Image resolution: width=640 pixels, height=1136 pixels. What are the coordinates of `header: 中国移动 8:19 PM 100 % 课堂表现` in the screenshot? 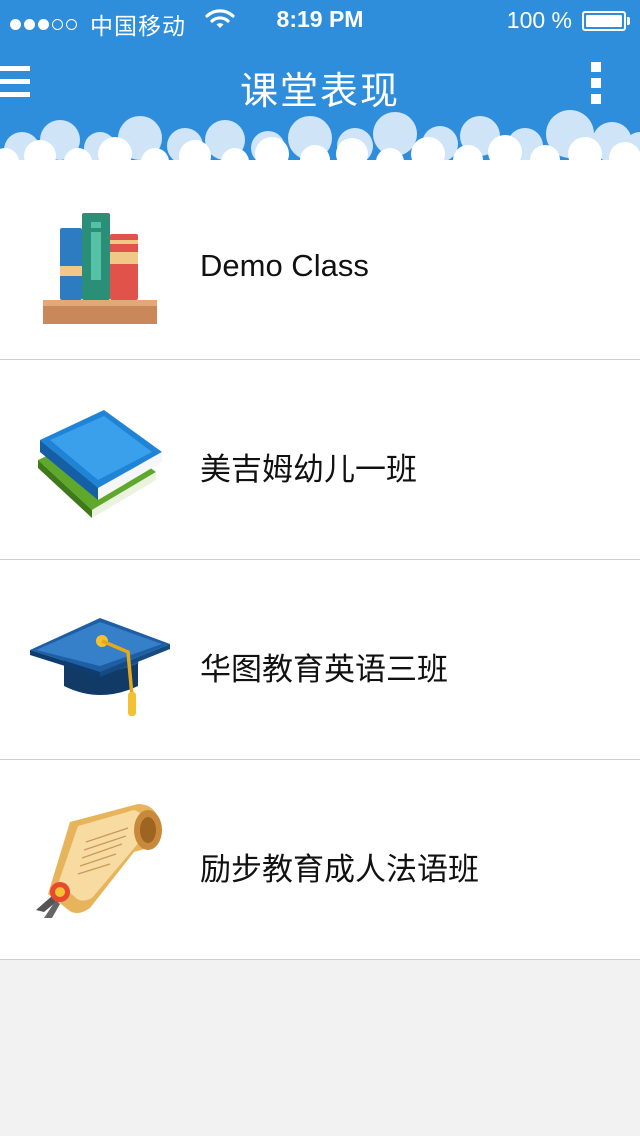 It's located at (320, 80).